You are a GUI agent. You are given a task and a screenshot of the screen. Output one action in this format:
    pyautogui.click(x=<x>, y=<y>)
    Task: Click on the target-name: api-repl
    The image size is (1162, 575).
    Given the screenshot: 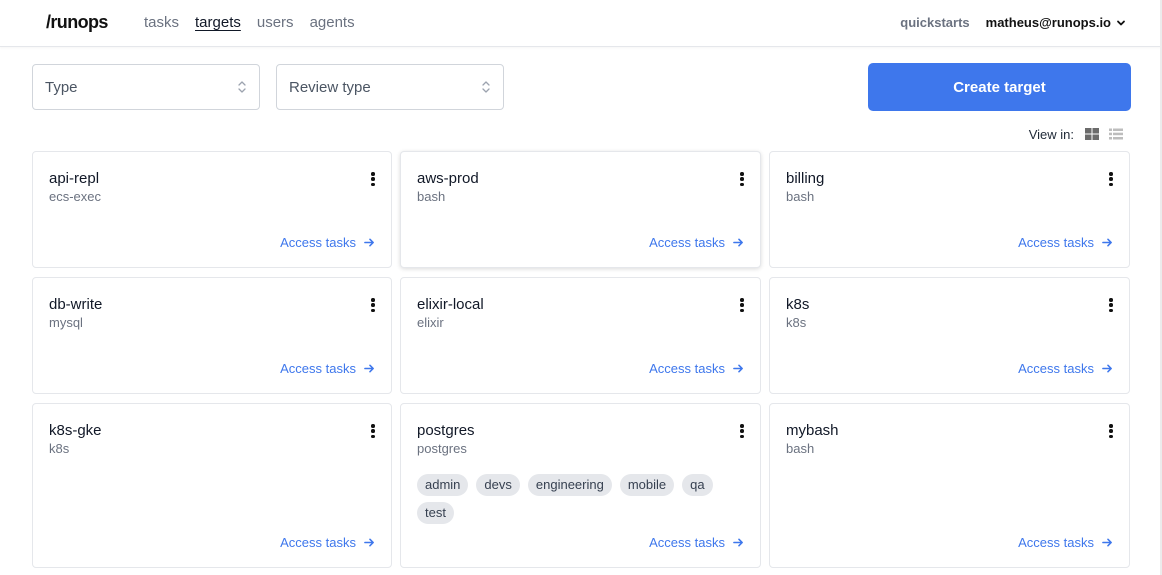 What is the action you would take?
    pyautogui.click(x=74, y=178)
    